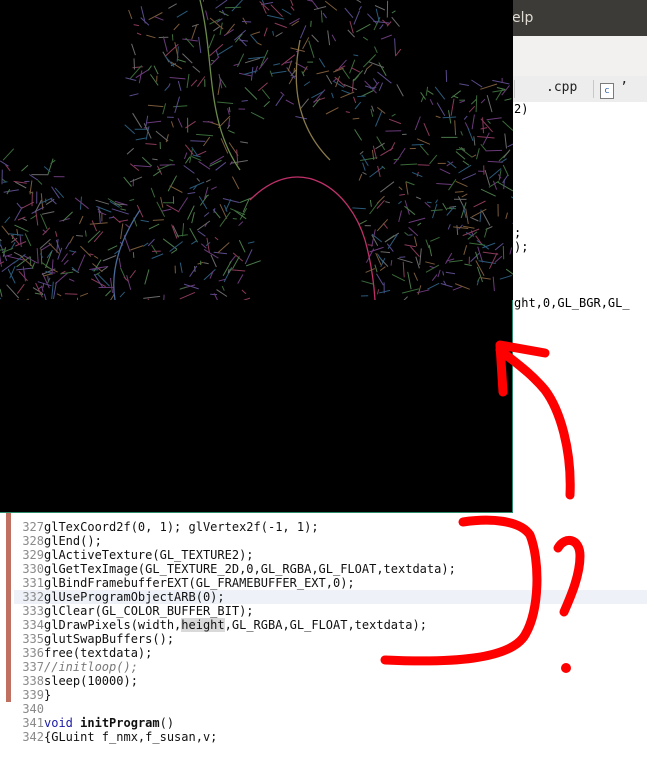 Image resolution: width=647 pixels, height=758 pixels. I want to click on code-text: glActiveTexture(GL_TEXTURE2);, so click(149, 555).